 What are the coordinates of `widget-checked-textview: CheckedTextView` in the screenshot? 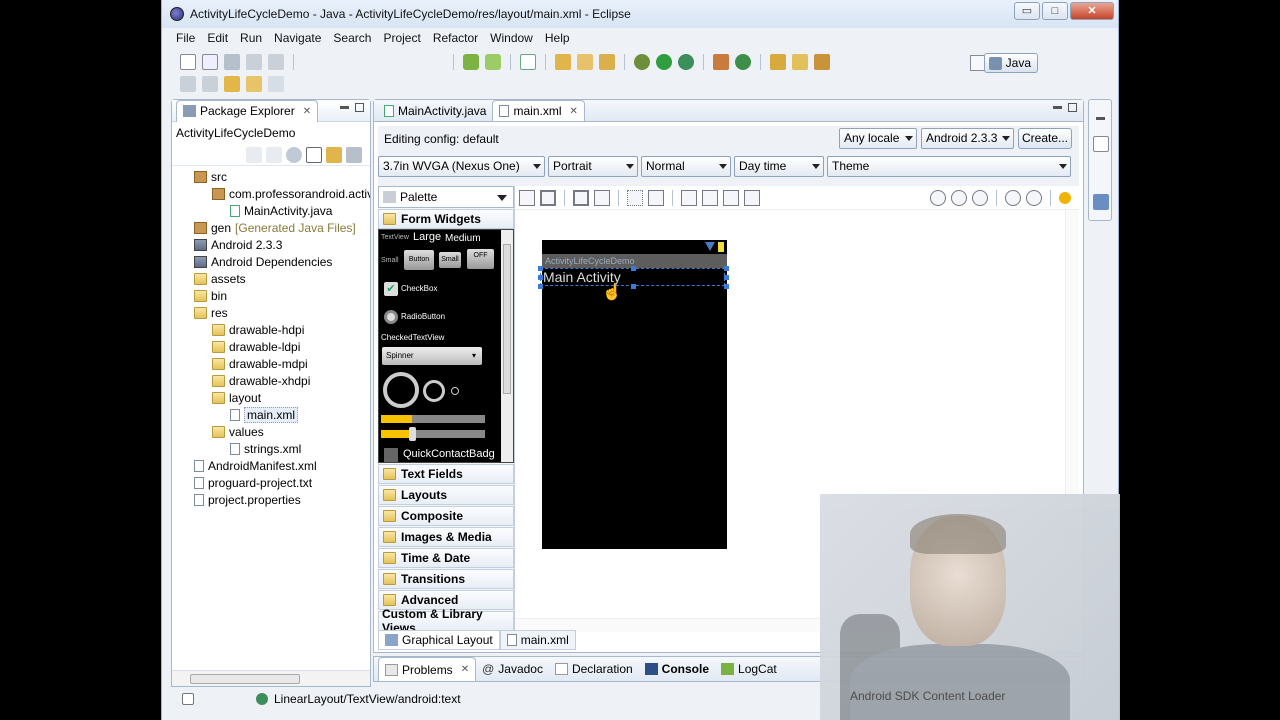 It's located at (412, 337).